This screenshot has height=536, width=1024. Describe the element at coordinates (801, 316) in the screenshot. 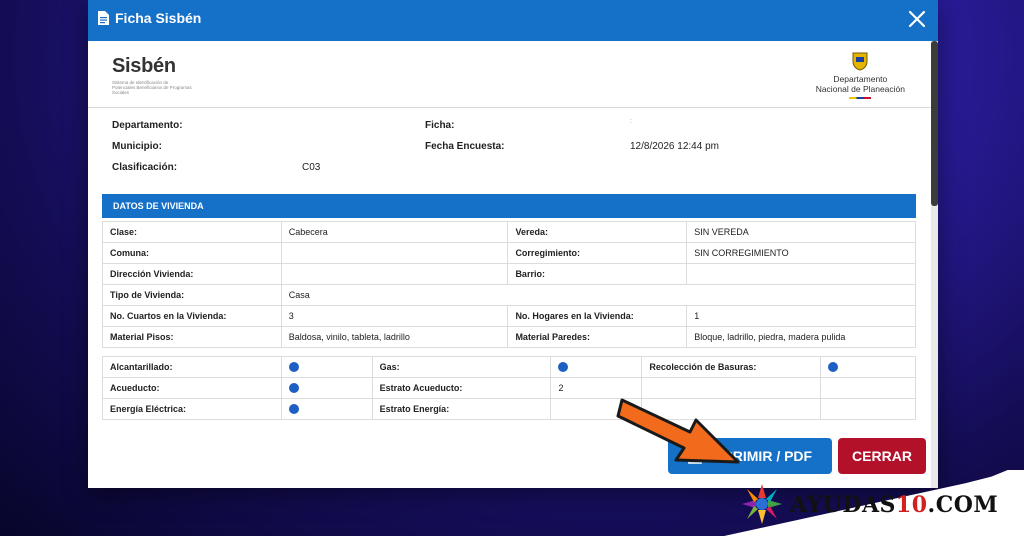

I see `cell-value: 1` at that location.